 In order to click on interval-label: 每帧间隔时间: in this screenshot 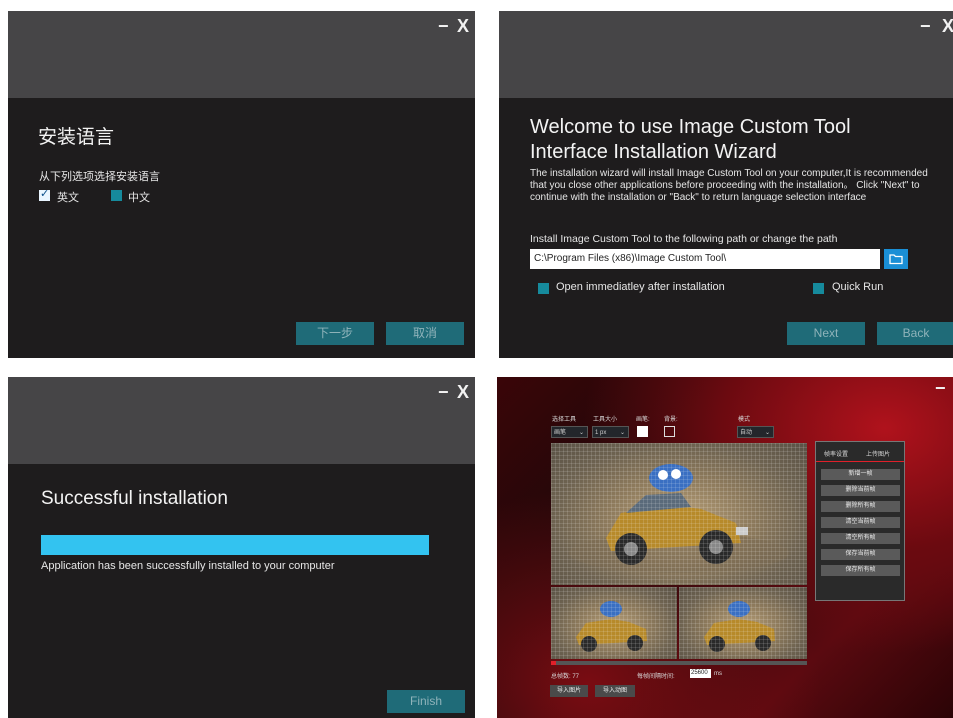, I will do `click(656, 677)`.